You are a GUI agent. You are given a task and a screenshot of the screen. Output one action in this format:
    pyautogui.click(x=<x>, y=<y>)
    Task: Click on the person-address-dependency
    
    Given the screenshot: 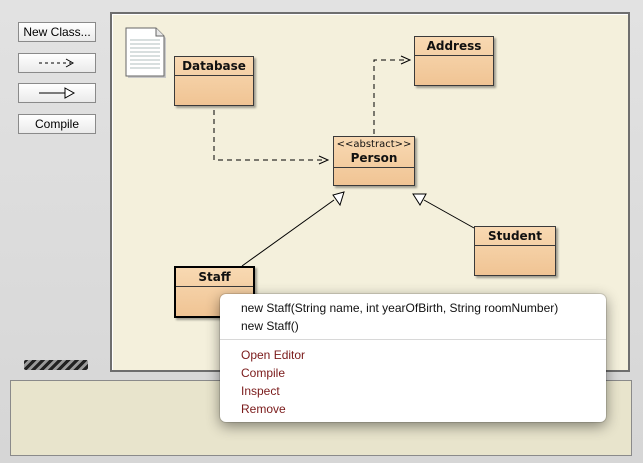 What is the action you would take?
    pyautogui.click(x=390, y=96)
    